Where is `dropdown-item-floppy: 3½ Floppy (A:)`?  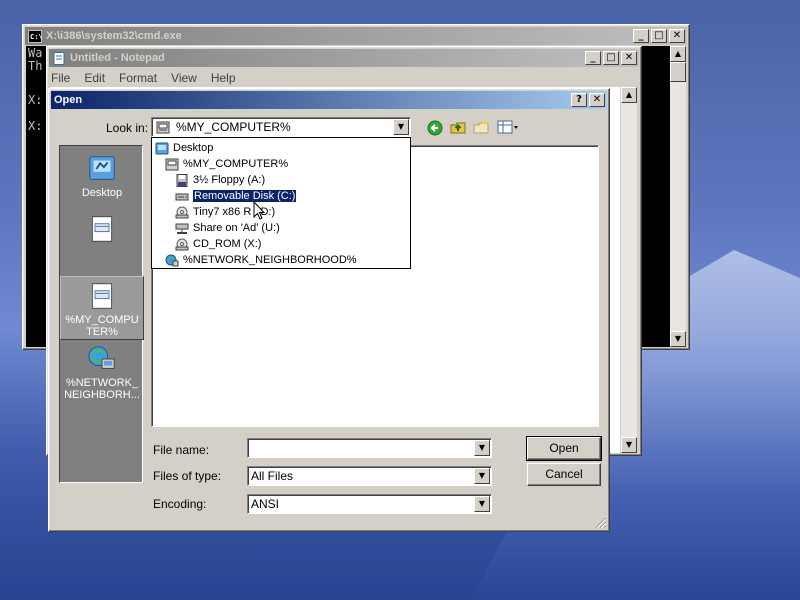 dropdown-item-floppy: 3½ Floppy (A:) is located at coordinates (281, 180).